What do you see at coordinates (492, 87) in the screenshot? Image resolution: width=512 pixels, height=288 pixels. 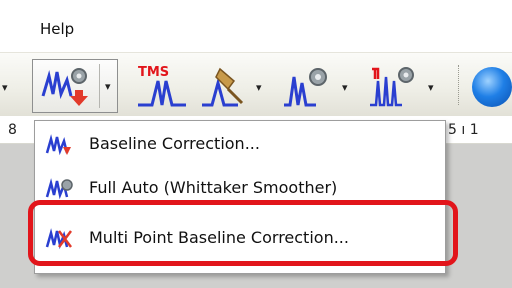 I see `globe-icon` at bounding box center [492, 87].